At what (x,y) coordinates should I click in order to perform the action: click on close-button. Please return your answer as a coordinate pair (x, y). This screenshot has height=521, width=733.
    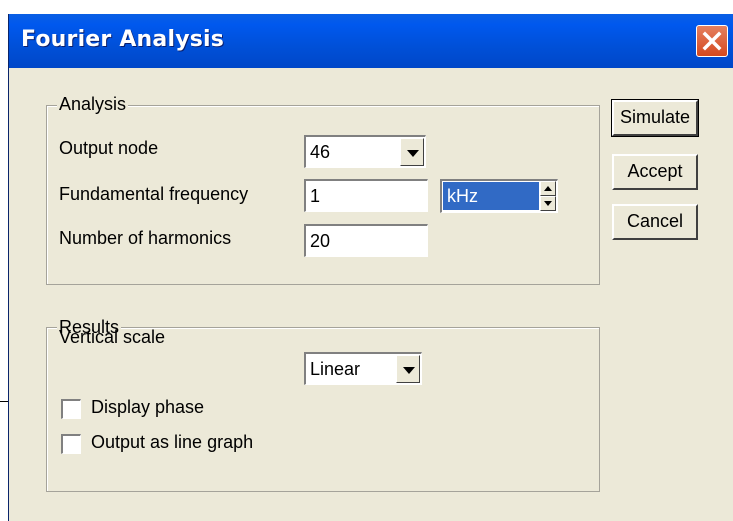
    Looking at the image, I should click on (712, 41).